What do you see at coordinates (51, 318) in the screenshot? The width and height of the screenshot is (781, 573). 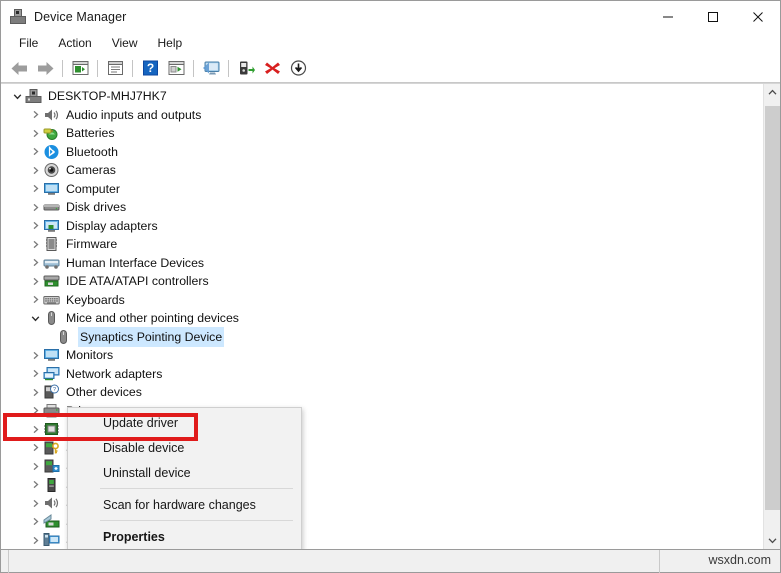 I see `mouse-icon` at bounding box center [51, 318].